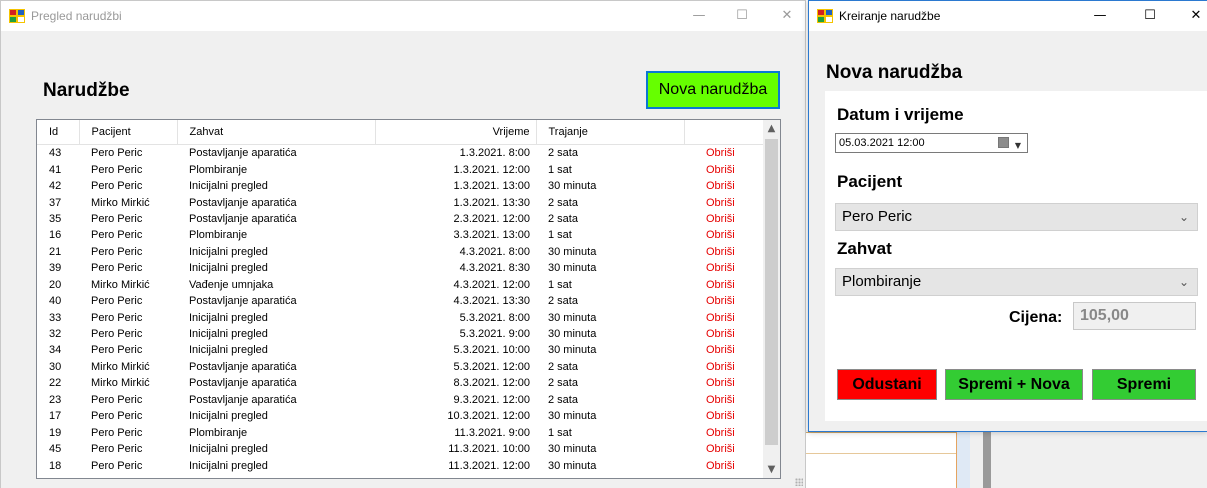  I want to click on column-header-duration: Trajanje, so click(610, 132).